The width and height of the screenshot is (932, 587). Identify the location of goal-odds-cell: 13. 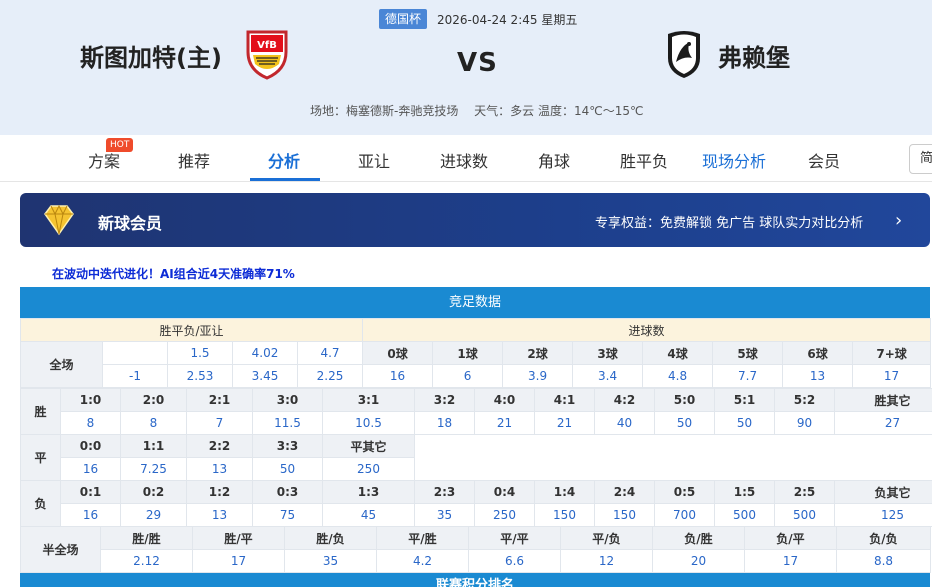
(818, 376).